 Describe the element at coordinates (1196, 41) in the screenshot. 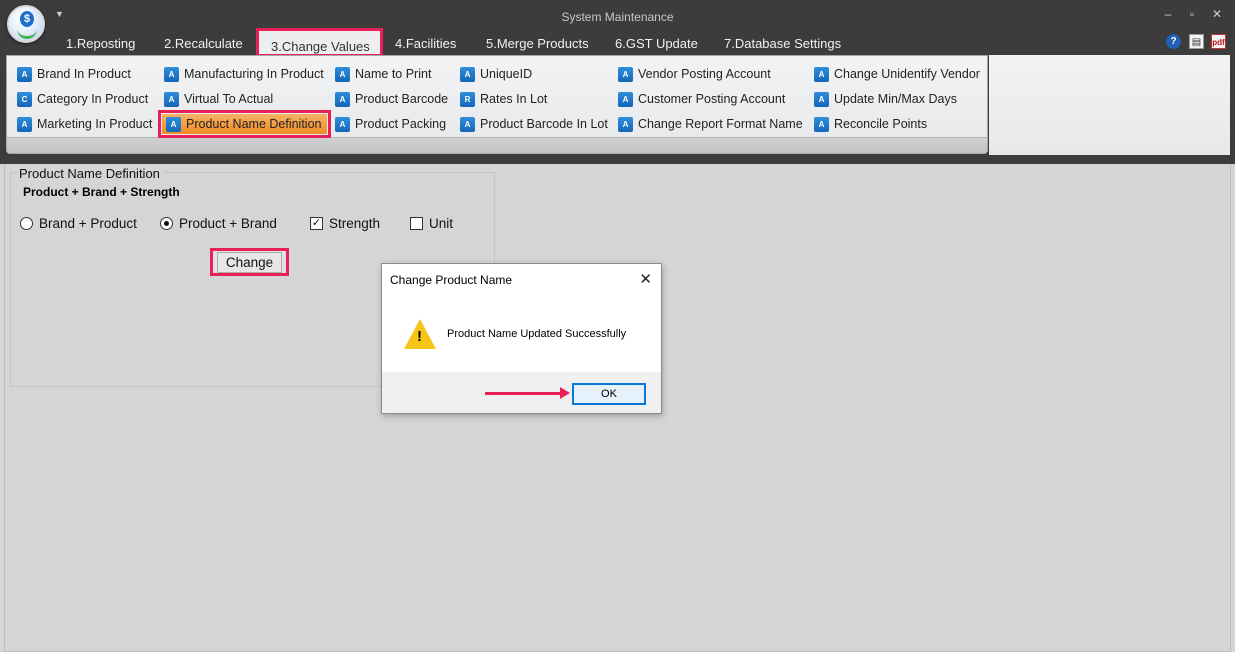

I see `document-icon: ▤` at that location.